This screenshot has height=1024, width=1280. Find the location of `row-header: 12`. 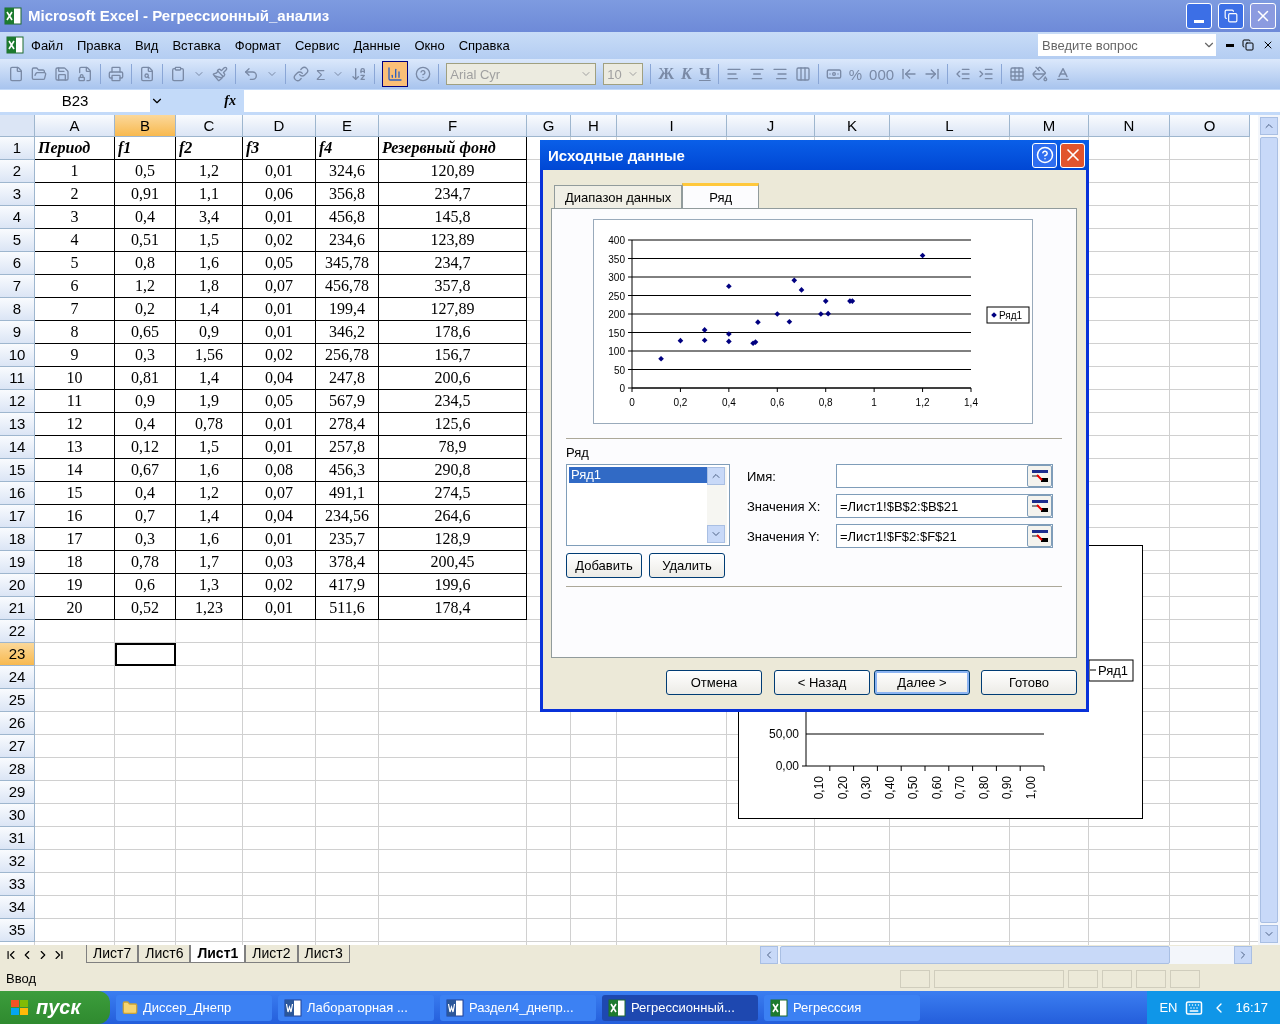

row-header: 12 is located at coordinates (17, 401).